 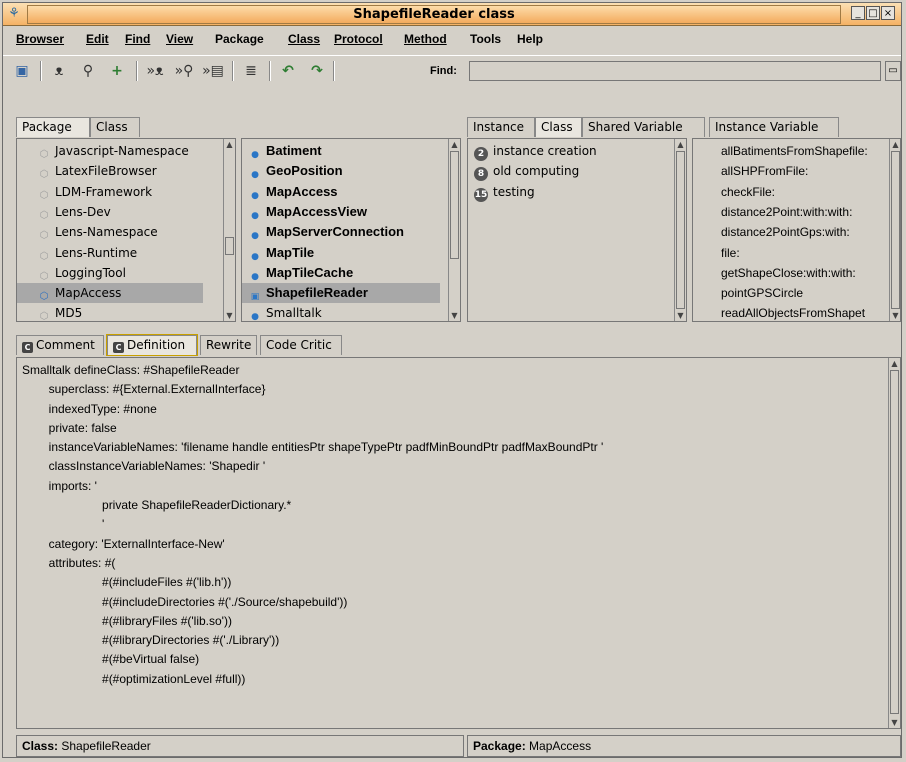 What do you see at coordinates (643, 127) in the screenshot?
I see `tab-shared-variable: Shared Variable` at bounding box center [643, 127].